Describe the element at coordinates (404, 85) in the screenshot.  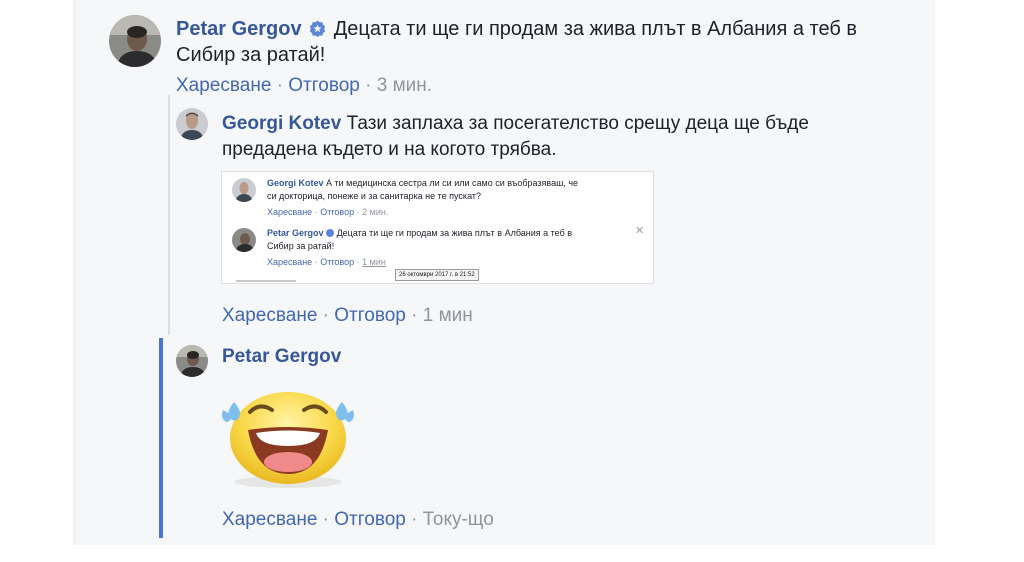
I see `comment-timestamp: 3 мин.` at that location.